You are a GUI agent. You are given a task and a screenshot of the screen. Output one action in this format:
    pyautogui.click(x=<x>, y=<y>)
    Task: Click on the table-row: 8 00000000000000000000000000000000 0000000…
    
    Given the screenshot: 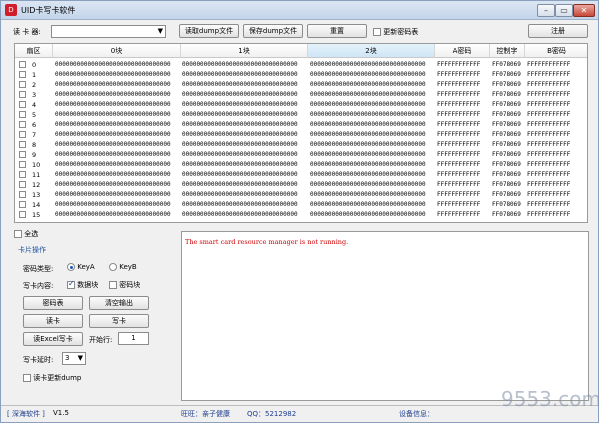 What is the action you would take?
    pyautogui.click(x=301, y=145)
    